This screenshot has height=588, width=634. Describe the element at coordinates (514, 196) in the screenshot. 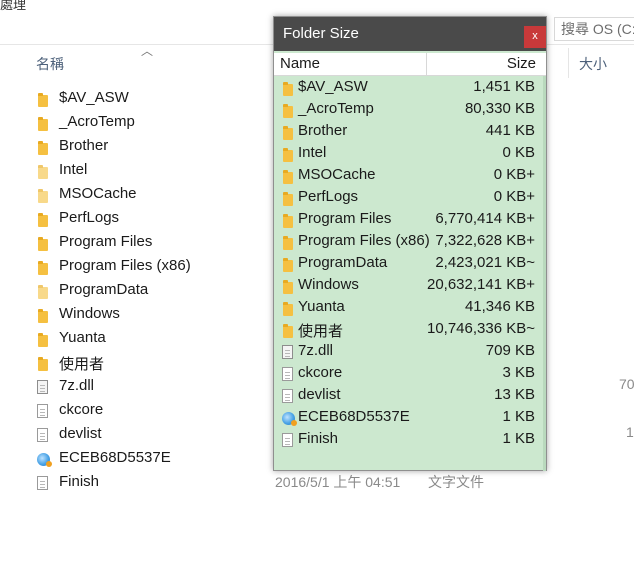

I see `row-size: 0 KB+` at that location.